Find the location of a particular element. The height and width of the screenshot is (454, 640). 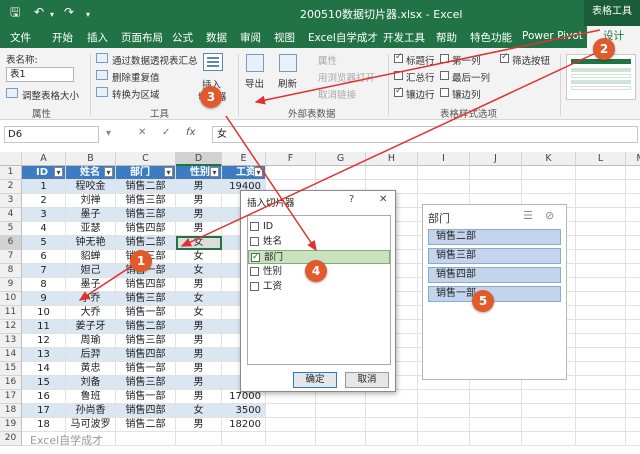

step-badge-4: 4 is located at coordinates (316, 271).